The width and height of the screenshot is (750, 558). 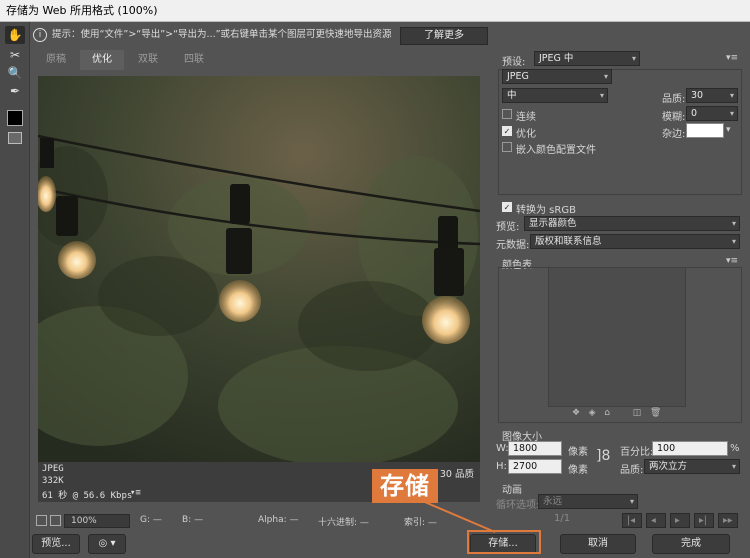 What do you see at coordinates (592, 413) in the screenshot?
I see `shift-color-icon: ◈` at bounding box center [592, 413].